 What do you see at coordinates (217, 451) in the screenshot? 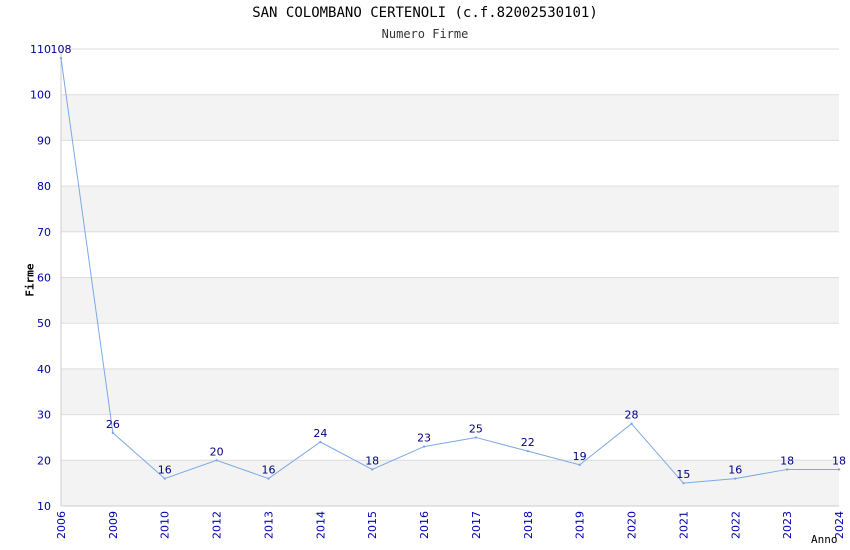
I see `data-label: 20` at bounding box center [217, 451].